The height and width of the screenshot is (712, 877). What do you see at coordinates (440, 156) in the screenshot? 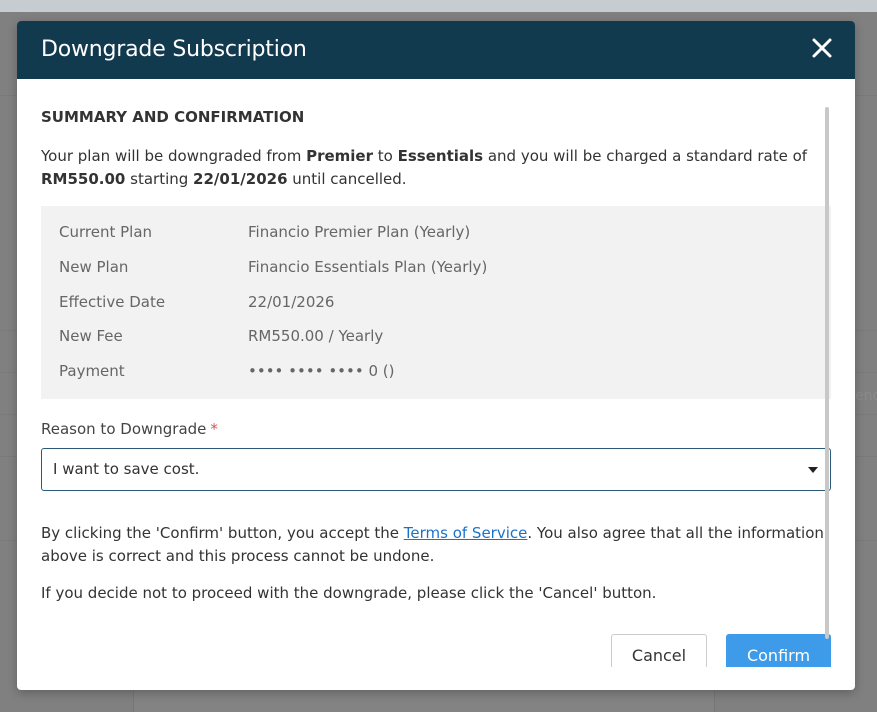
I see `summary-to-plan: Essentials` at bounding box center [440, 156].